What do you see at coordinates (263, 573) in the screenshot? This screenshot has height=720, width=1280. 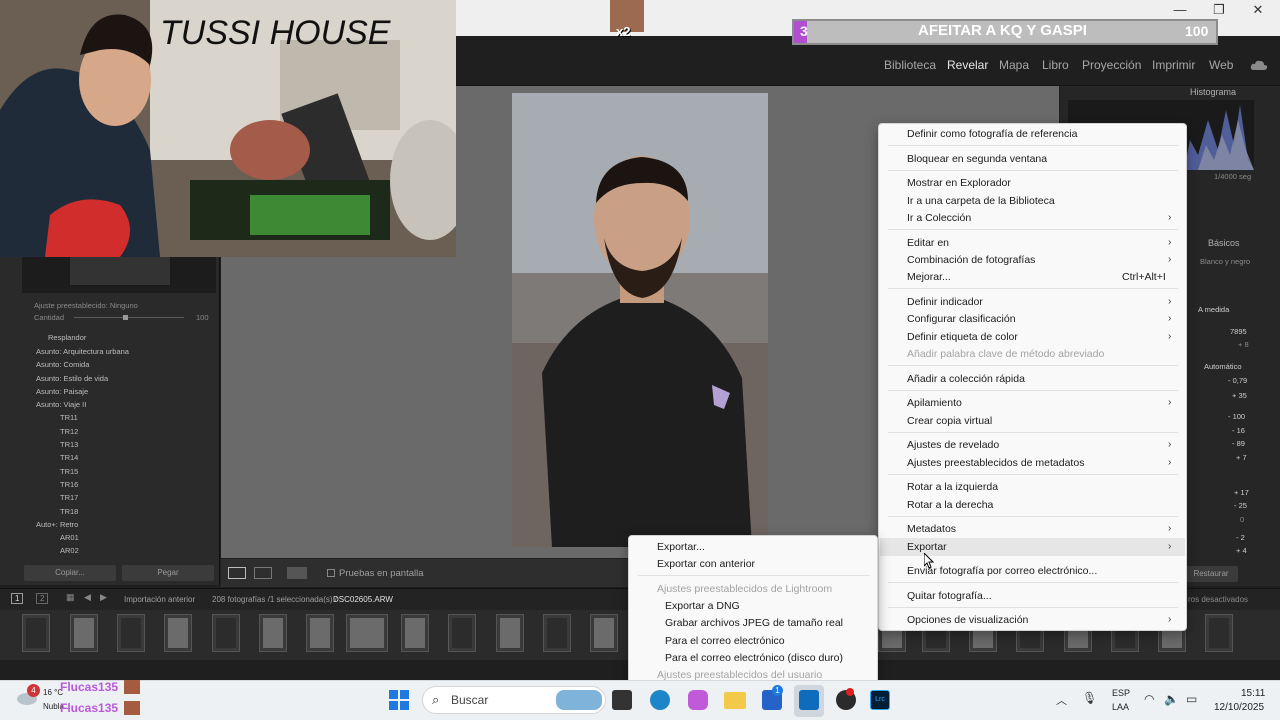 I see `before-after-icon` at bounding box center [263, 573].